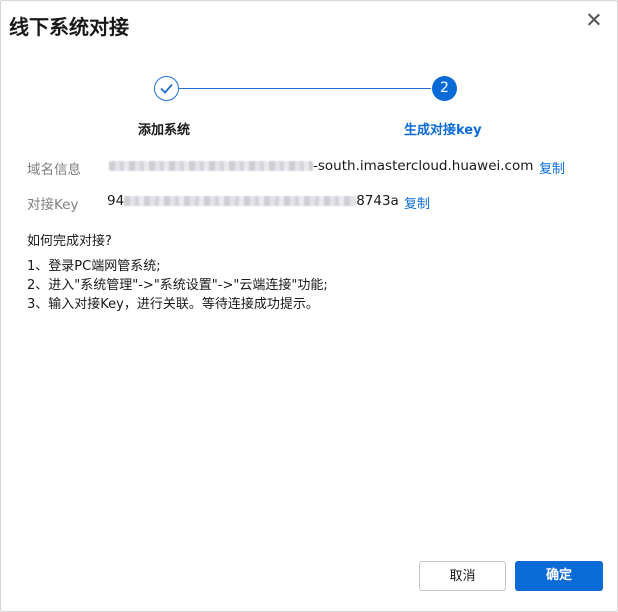  I want to click on instruction-item: 1、登录PC端网管系统;, so click(94, 266).